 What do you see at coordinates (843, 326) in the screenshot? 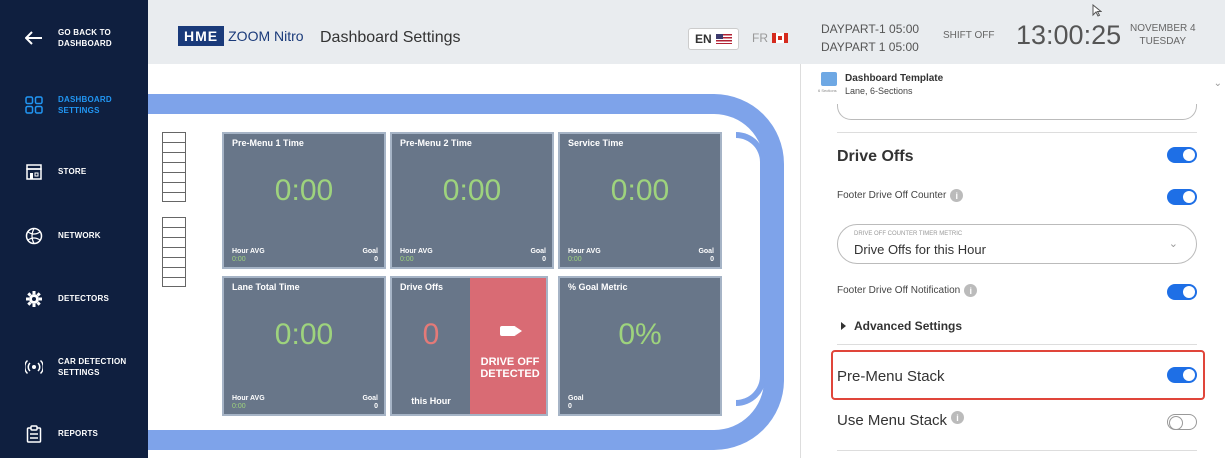
I see `caret-right-icon` at bounding box center [843, 326].